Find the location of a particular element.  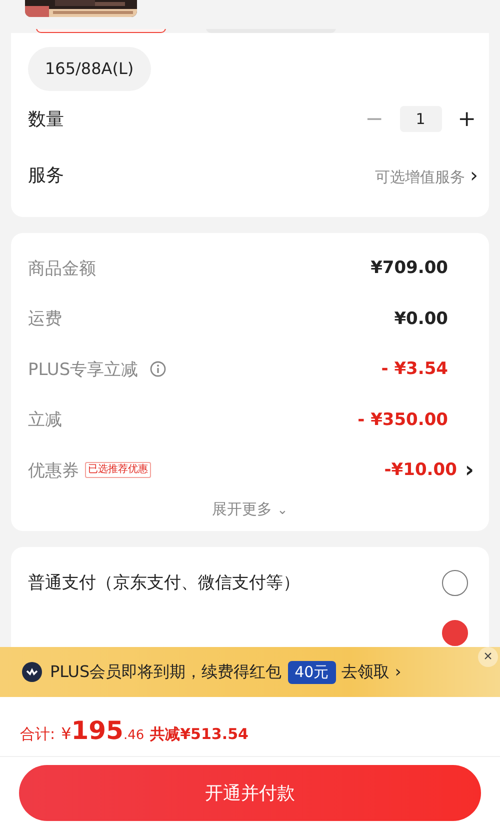

info-icon is located at coordinates (158, 369).